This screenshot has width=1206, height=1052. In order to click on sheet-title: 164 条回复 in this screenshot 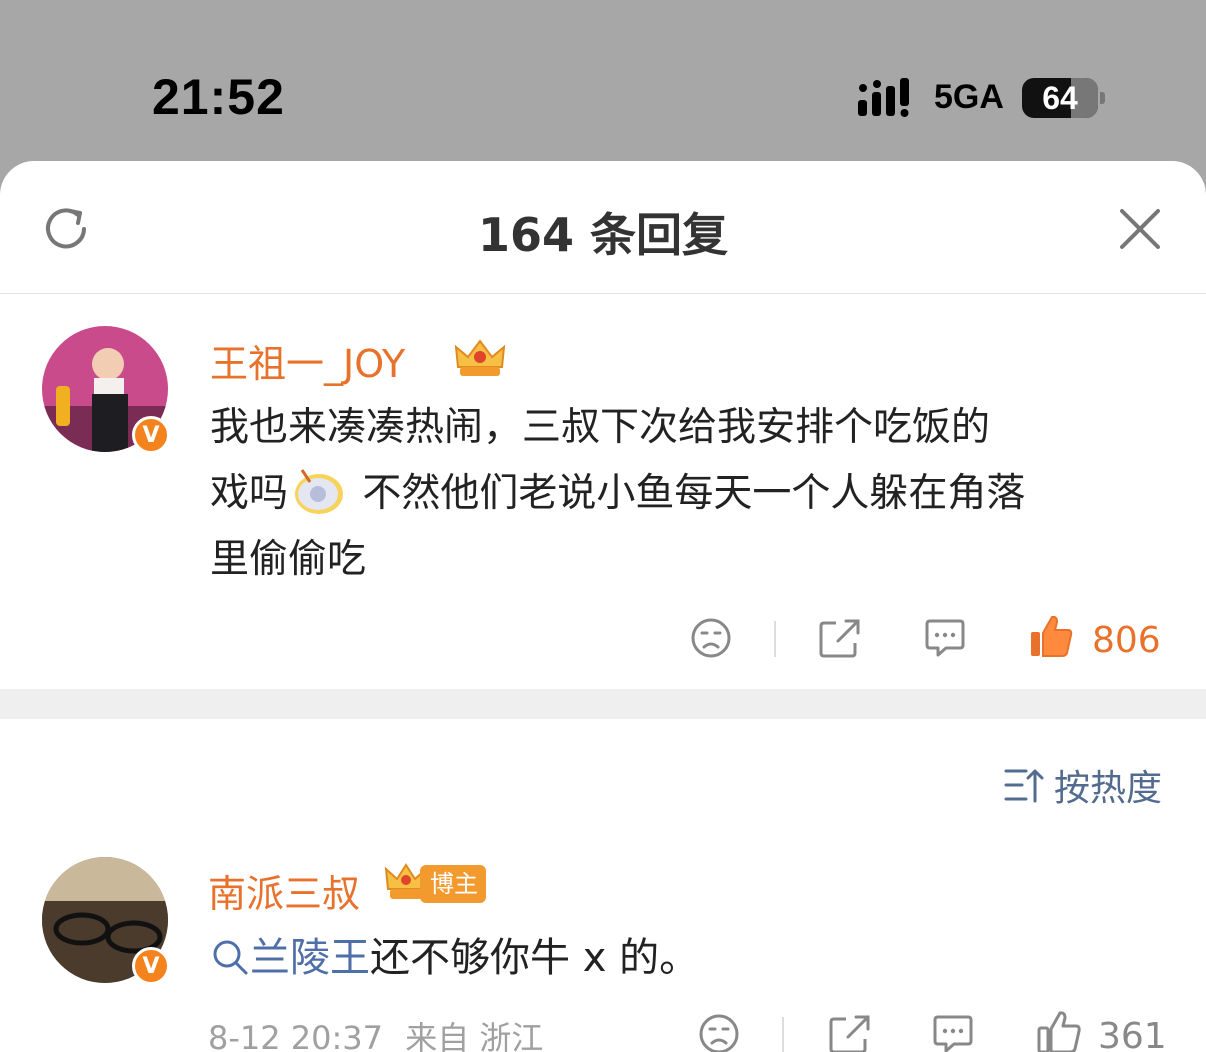, I will do `click(603, 235)`.